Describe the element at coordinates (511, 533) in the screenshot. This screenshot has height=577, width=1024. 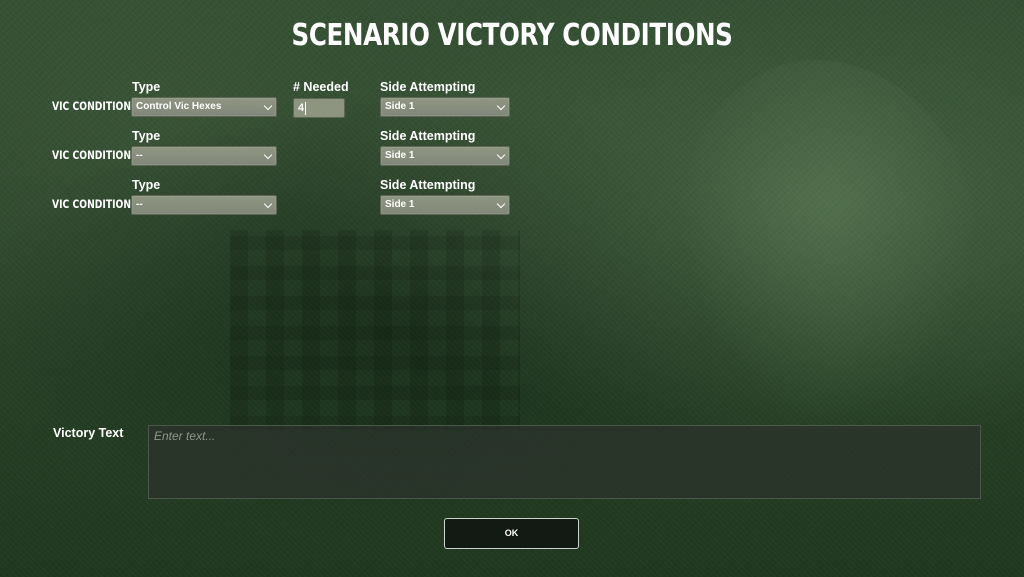
I see `ok-button: OK` at that location.